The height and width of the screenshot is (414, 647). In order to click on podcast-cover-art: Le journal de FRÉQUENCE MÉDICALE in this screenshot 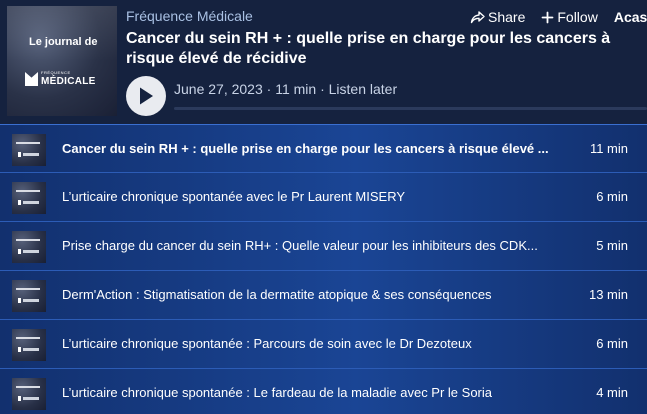, I will do `click(62, 61)`.